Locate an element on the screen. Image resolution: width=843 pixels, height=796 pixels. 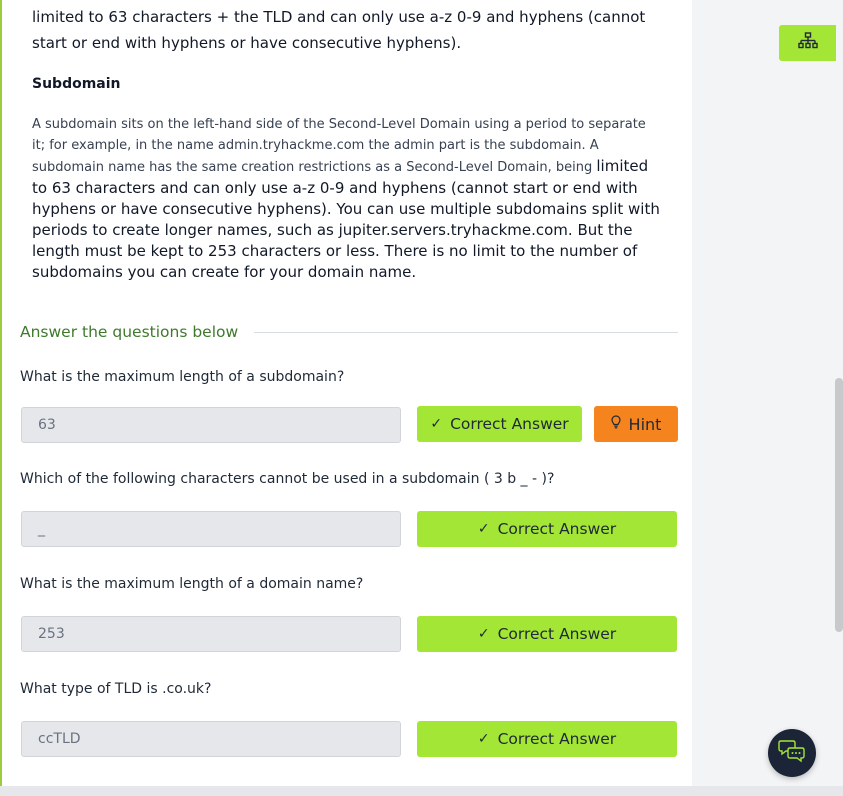
correct-answer-button-4: ✓ Correct Answer is located at coordinates (547, 739).